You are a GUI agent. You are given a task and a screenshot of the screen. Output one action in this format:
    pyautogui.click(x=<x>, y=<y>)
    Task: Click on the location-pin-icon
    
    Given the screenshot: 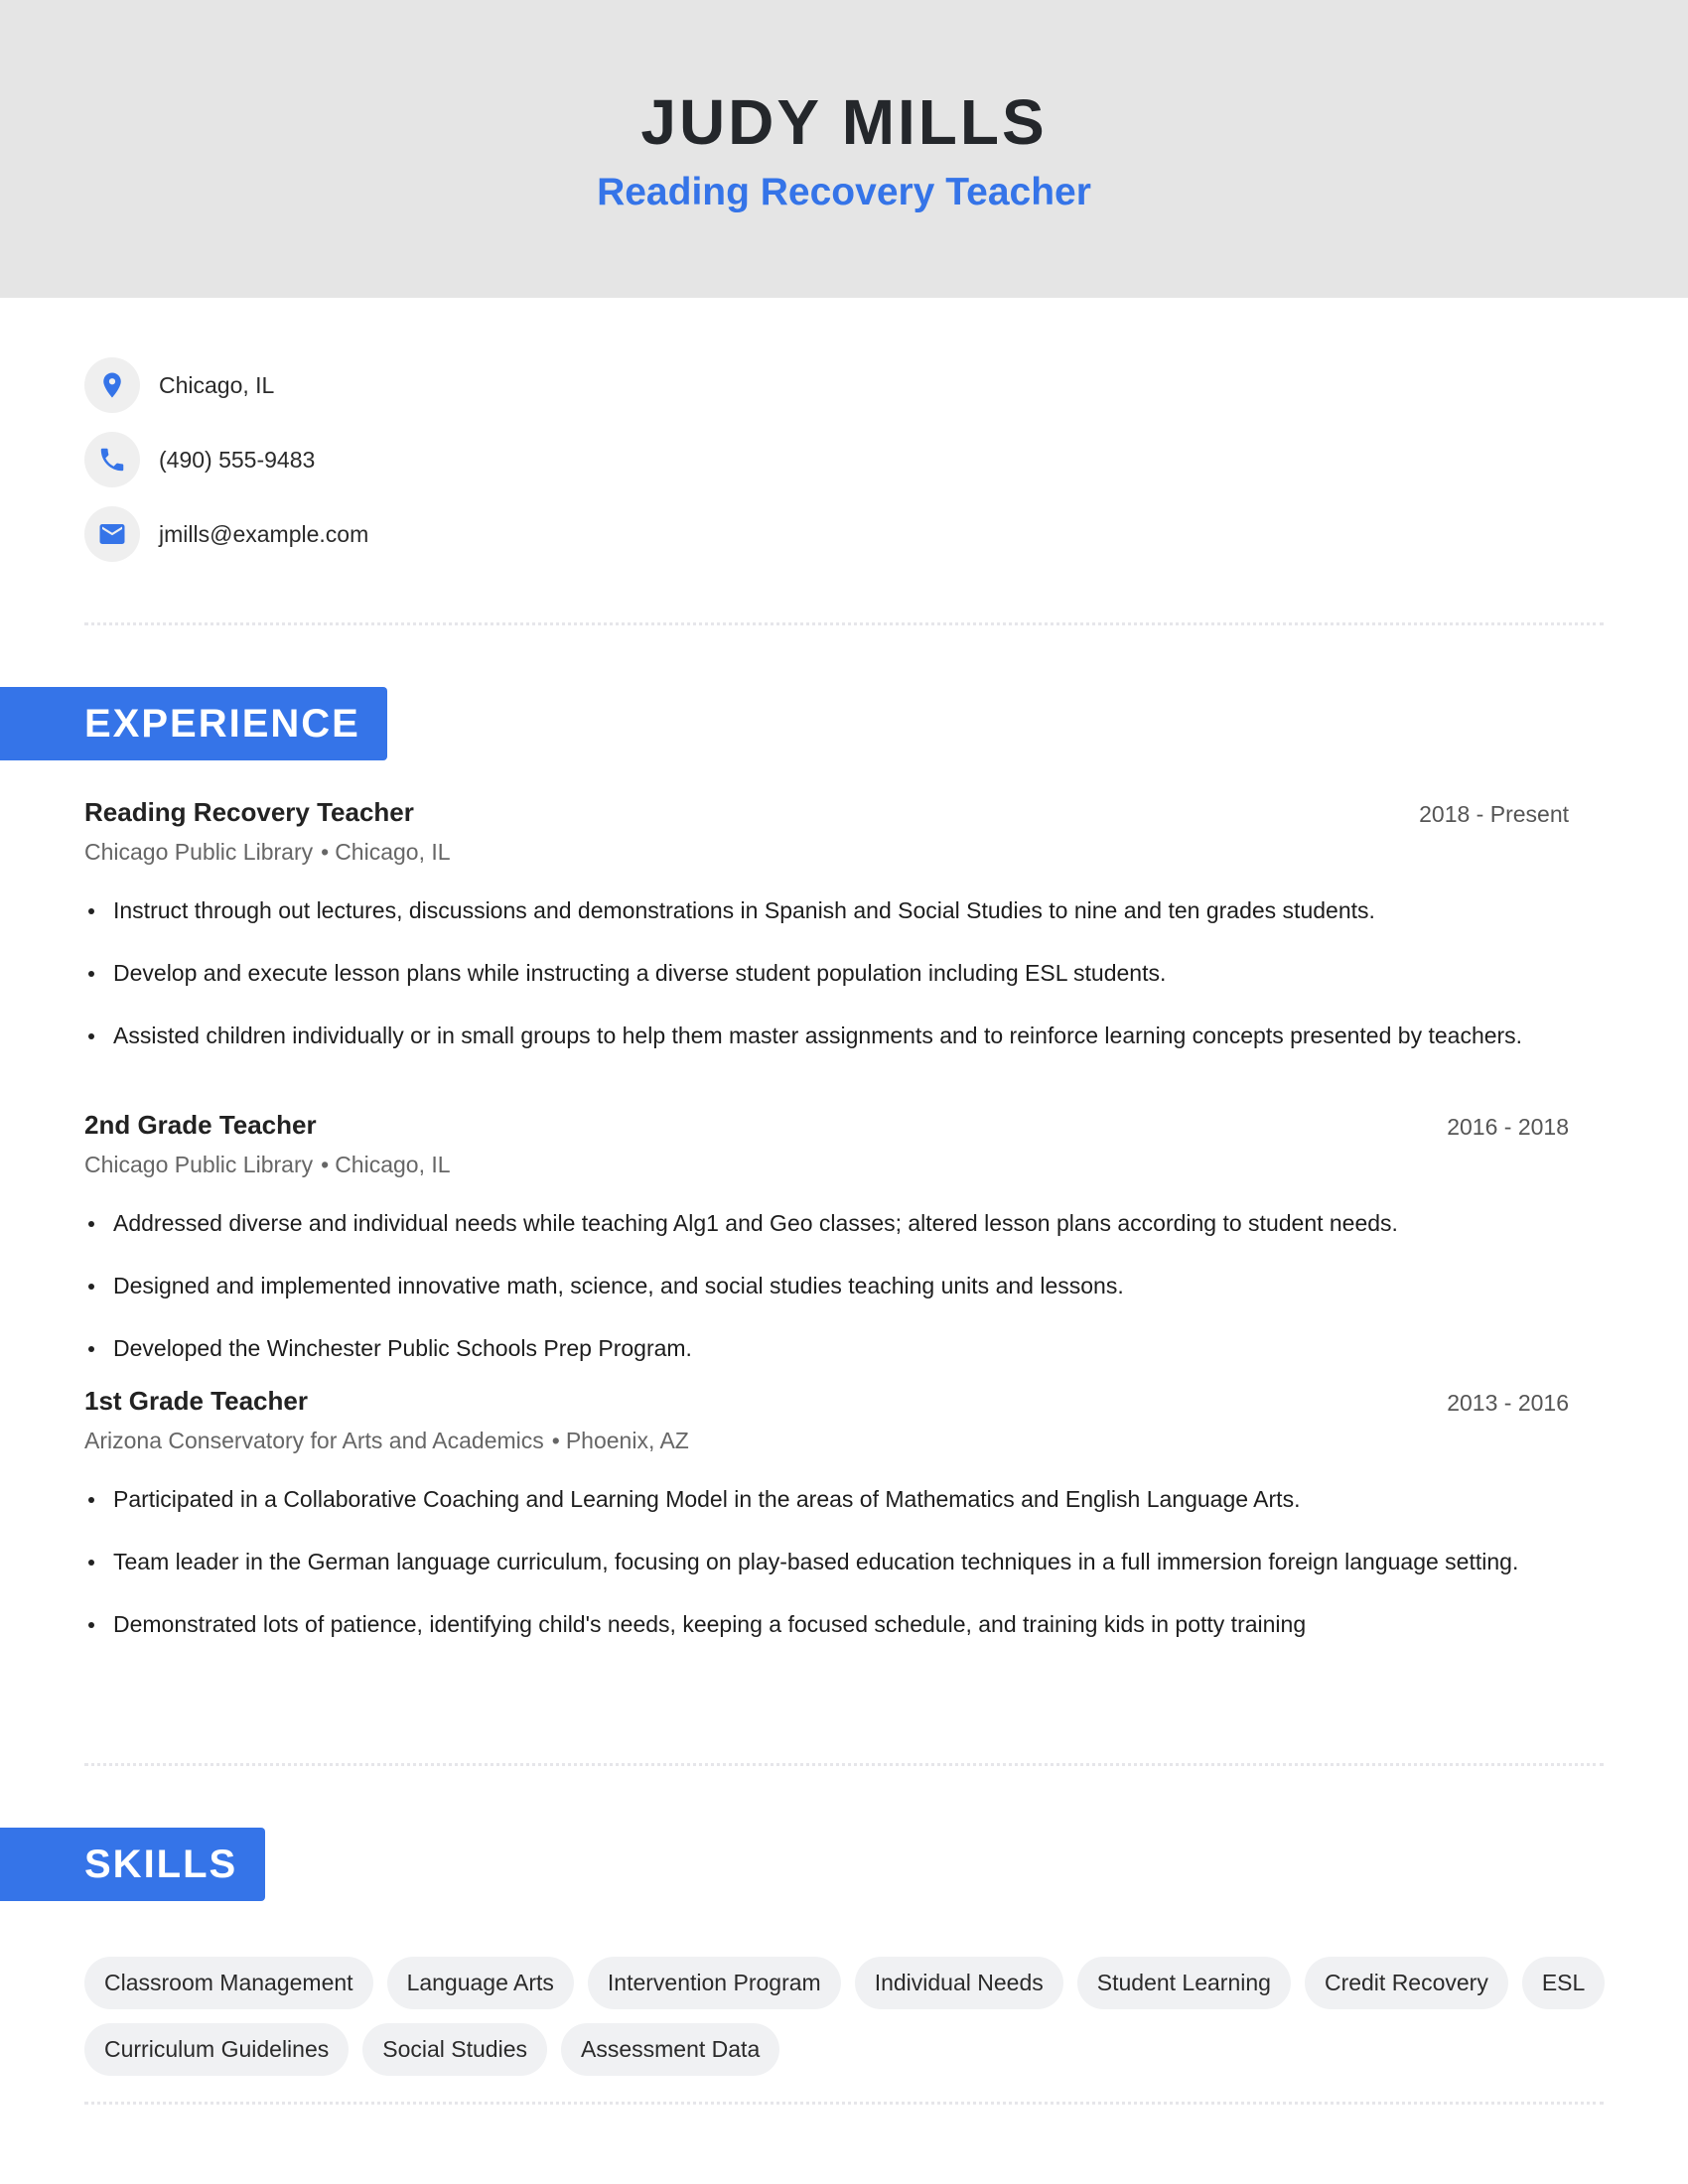 What is the action you would take?
    pyautogui.click(x=112, y=385)
    